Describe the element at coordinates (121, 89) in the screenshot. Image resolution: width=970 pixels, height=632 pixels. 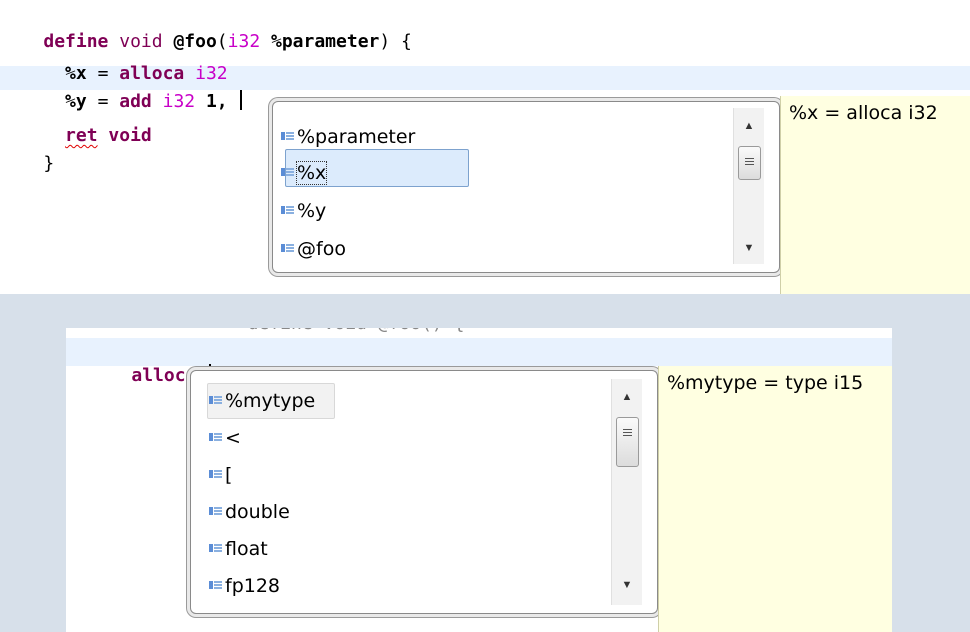
I see `code-line-3: %y = add i32 1,` at that location.